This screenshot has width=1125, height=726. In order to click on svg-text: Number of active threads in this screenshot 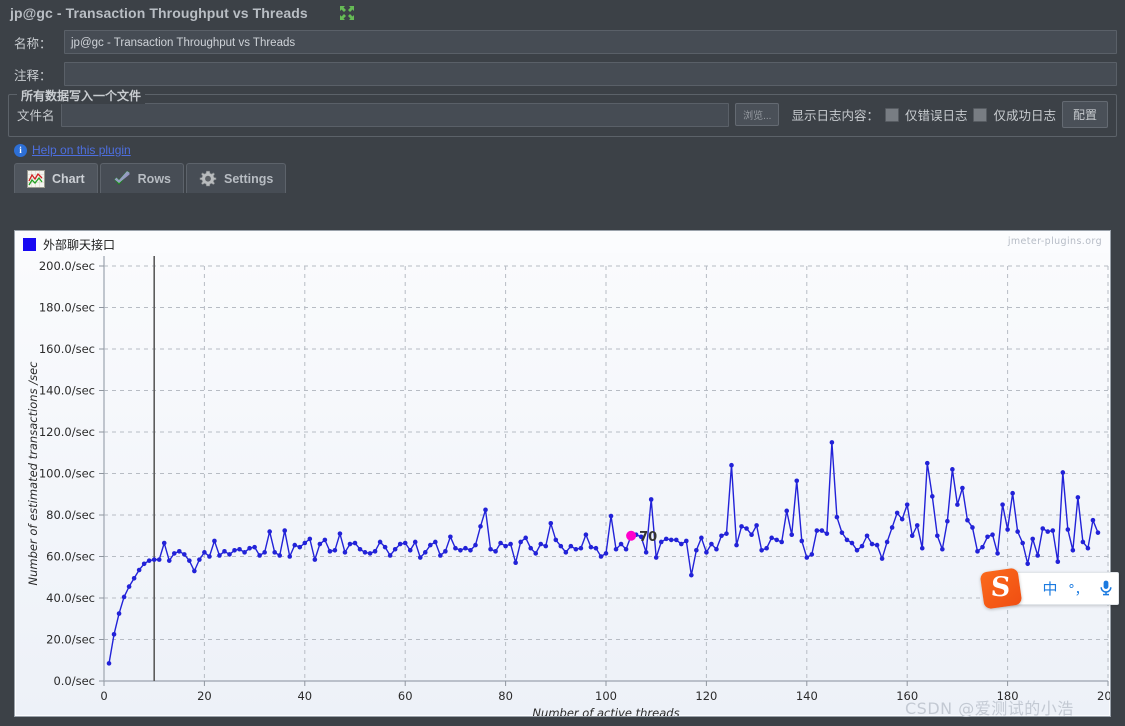, I will do `click(605, 711)`.